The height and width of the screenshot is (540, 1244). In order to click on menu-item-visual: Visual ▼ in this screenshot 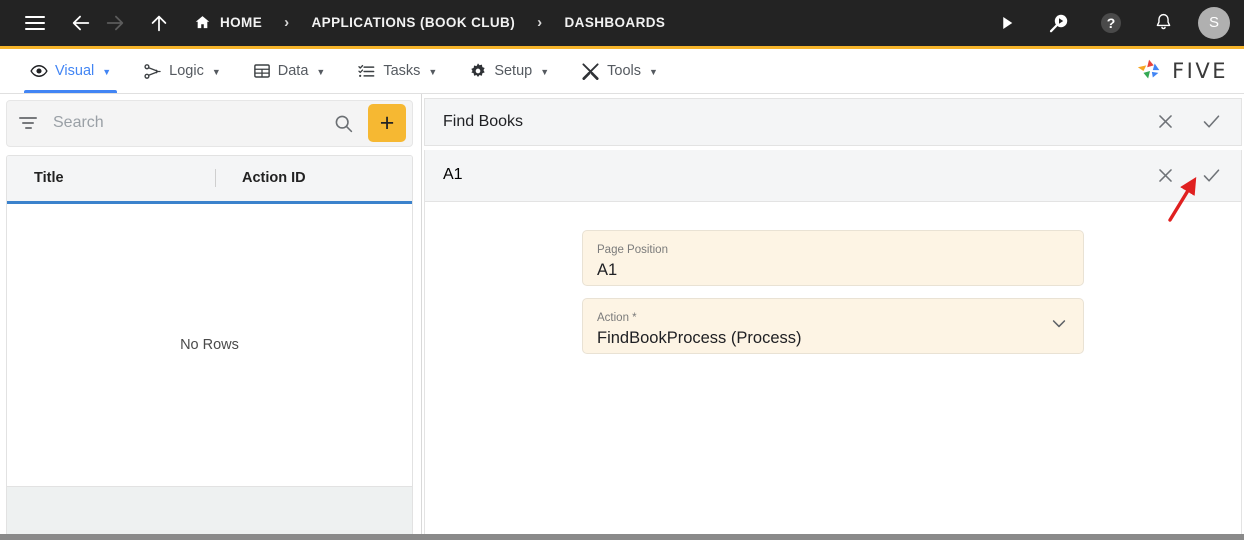, I will do `click(70, 71)`.